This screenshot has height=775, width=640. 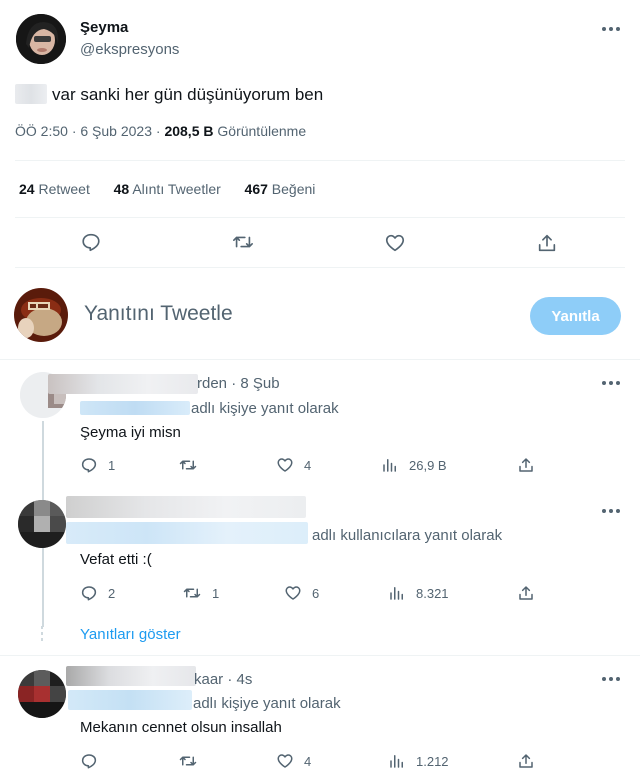 I want to click on views-action: 1.212, so click(x=418, y=761).